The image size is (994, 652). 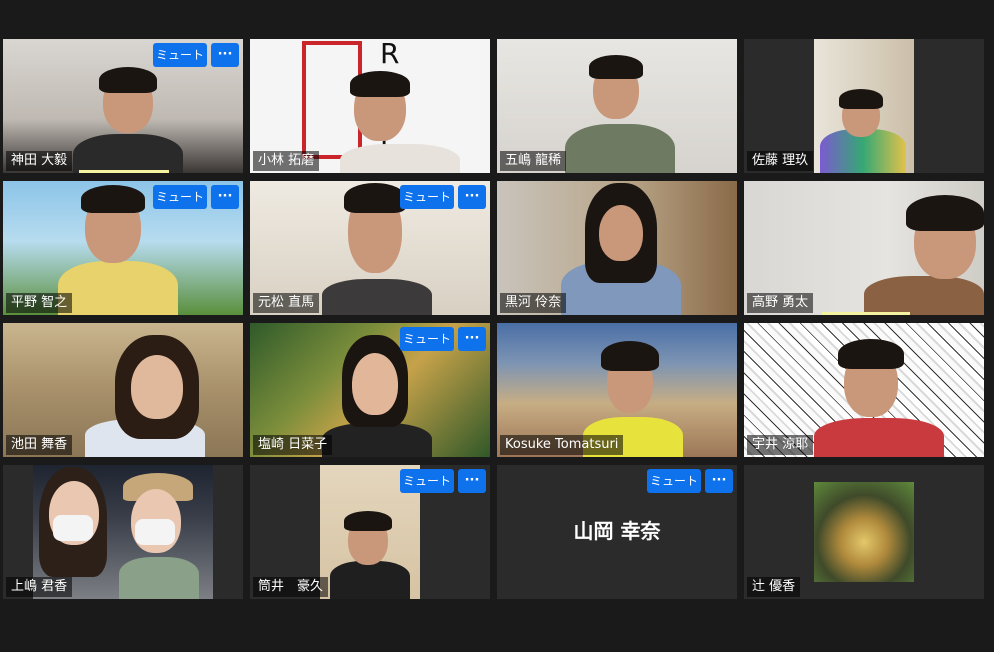 I want to click on participant-tile: 上嶋 君香, so click(x=123, y=532).